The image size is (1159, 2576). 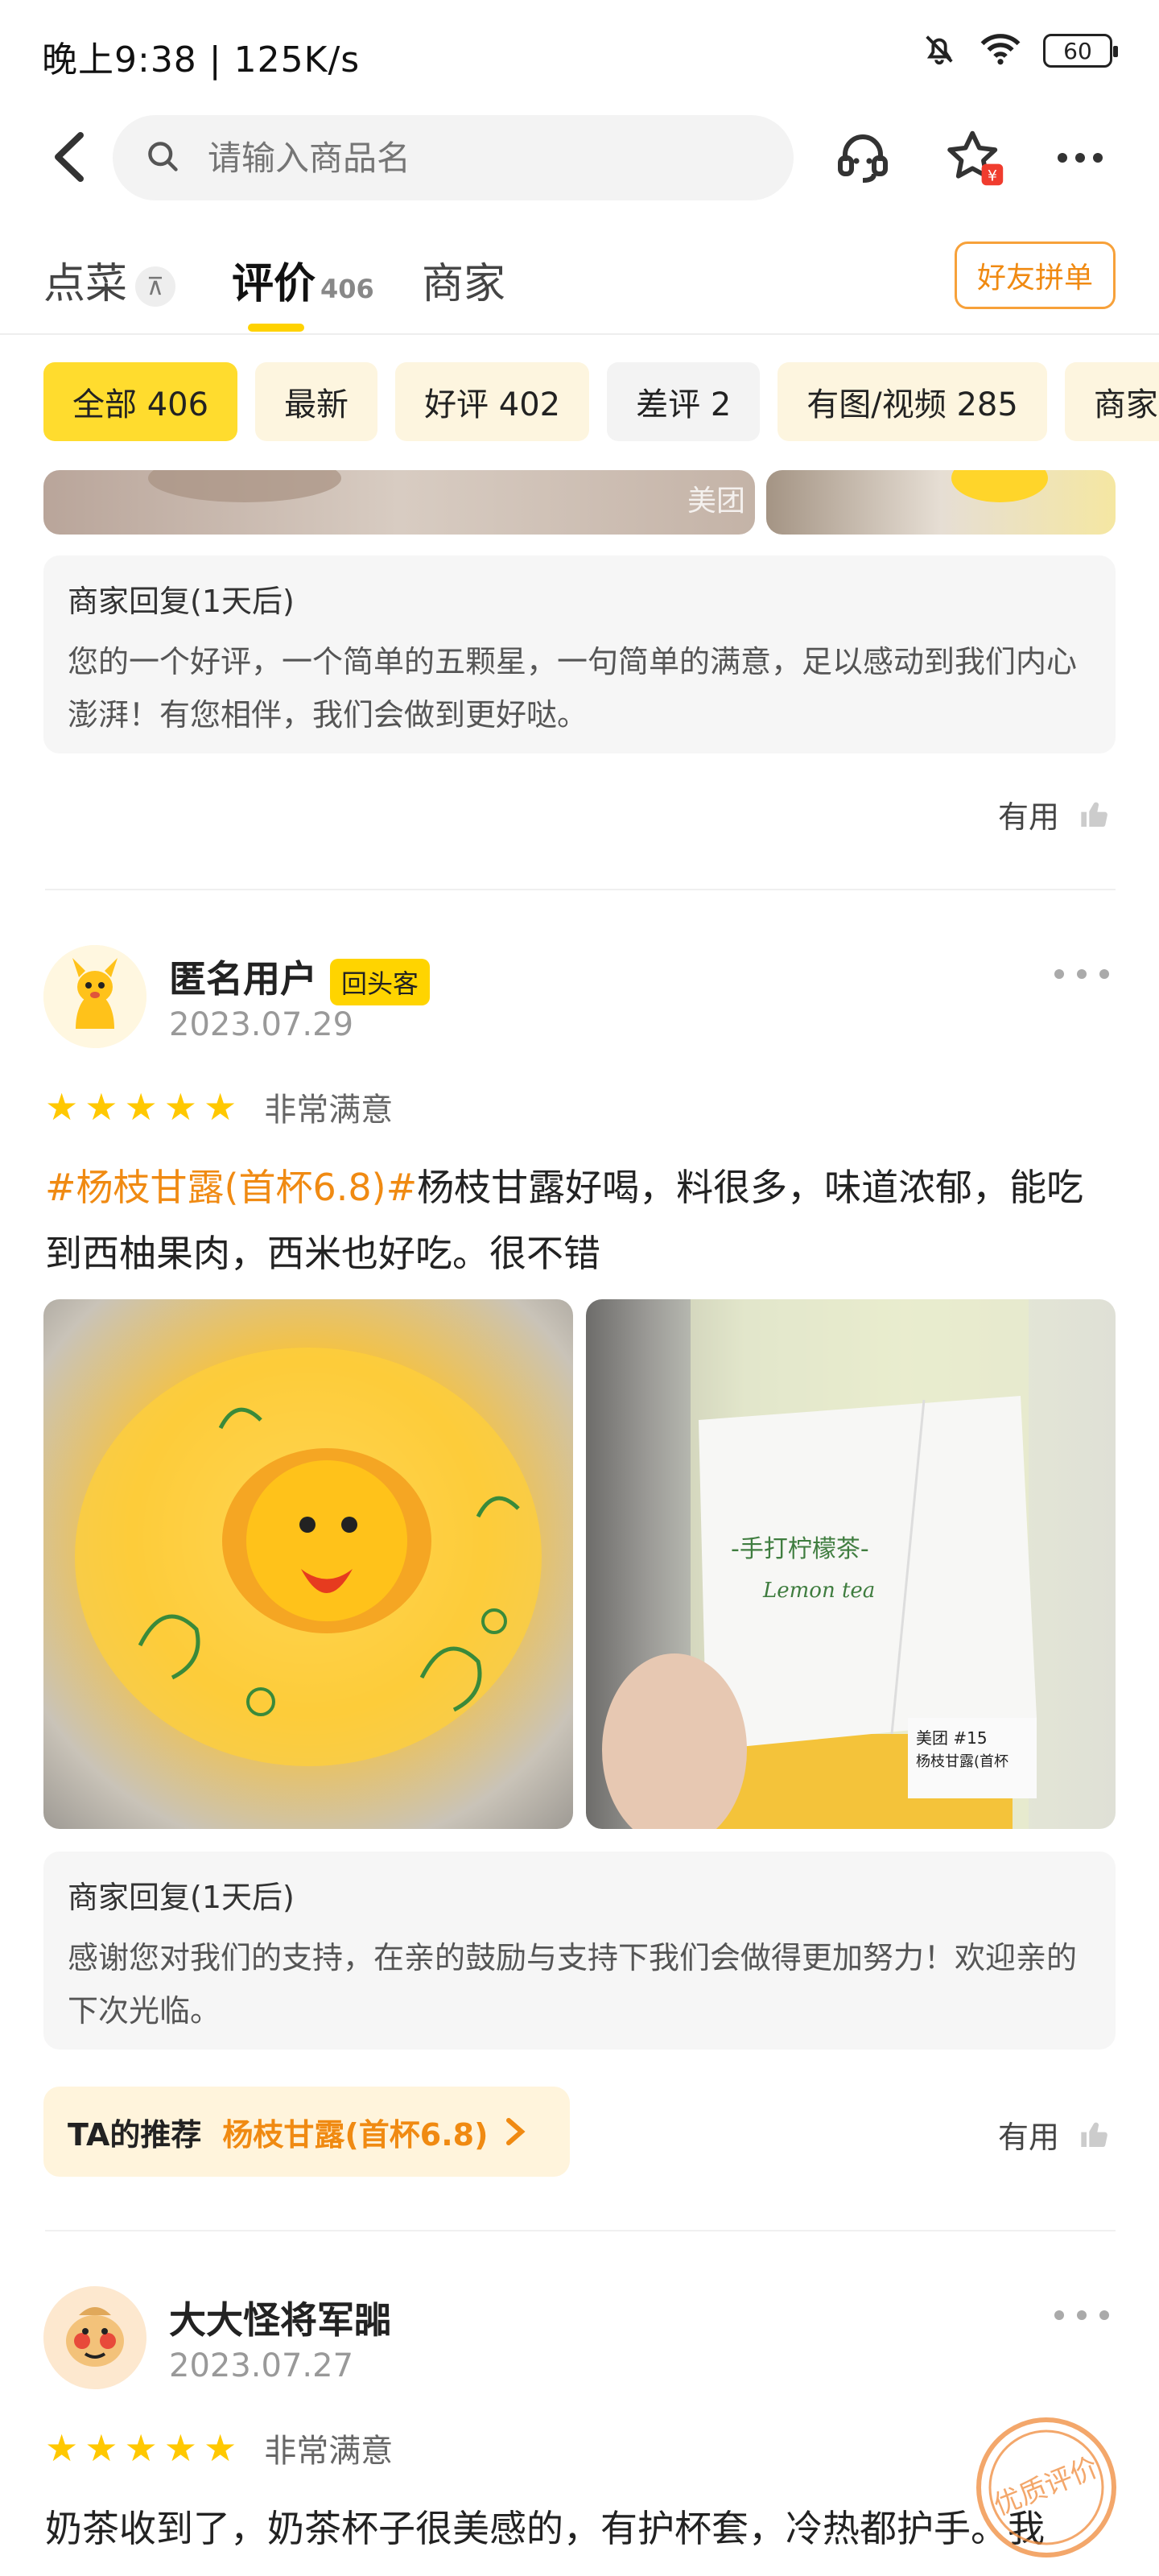 What do you see at coordinates (380, 981) in the screenshot?
I see `repeat-customer-badge: 回头客` at bounding box center [380, 981].